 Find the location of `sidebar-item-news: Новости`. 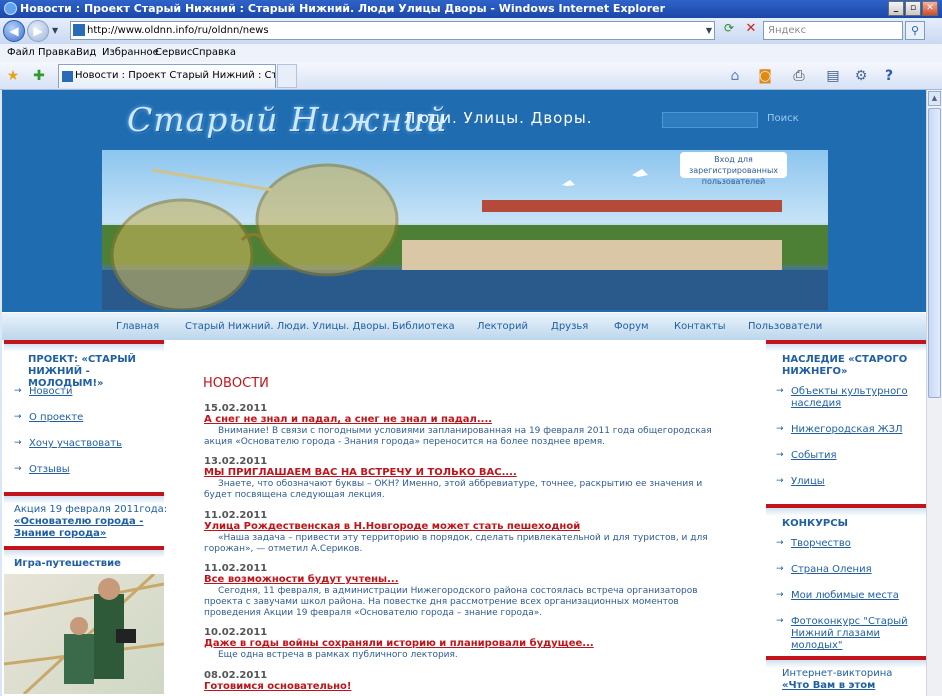

sidebar-item-news: Новости is located at coordinates (43, 391).